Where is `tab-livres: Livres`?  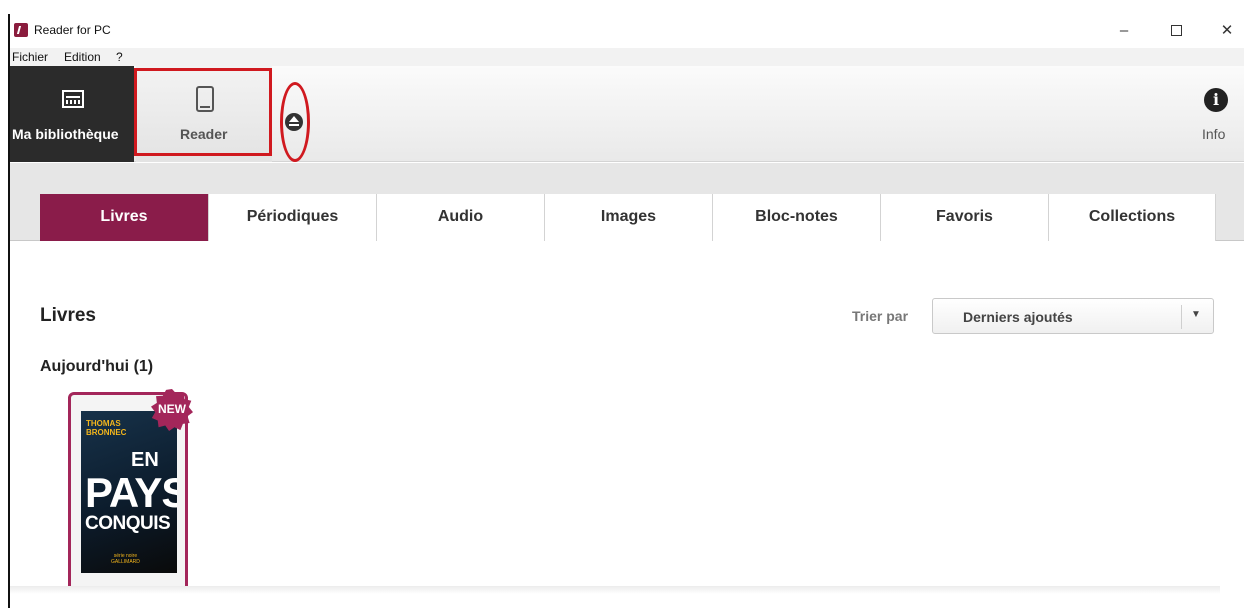
tab-livres: Livres is located at coordinates (124, 217).